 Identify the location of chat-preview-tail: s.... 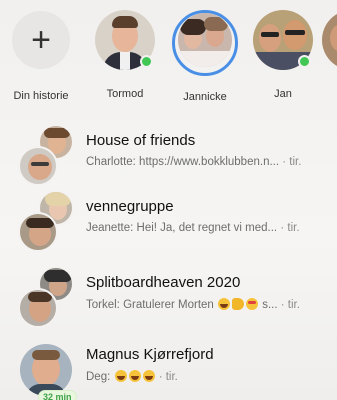
(268, 305).